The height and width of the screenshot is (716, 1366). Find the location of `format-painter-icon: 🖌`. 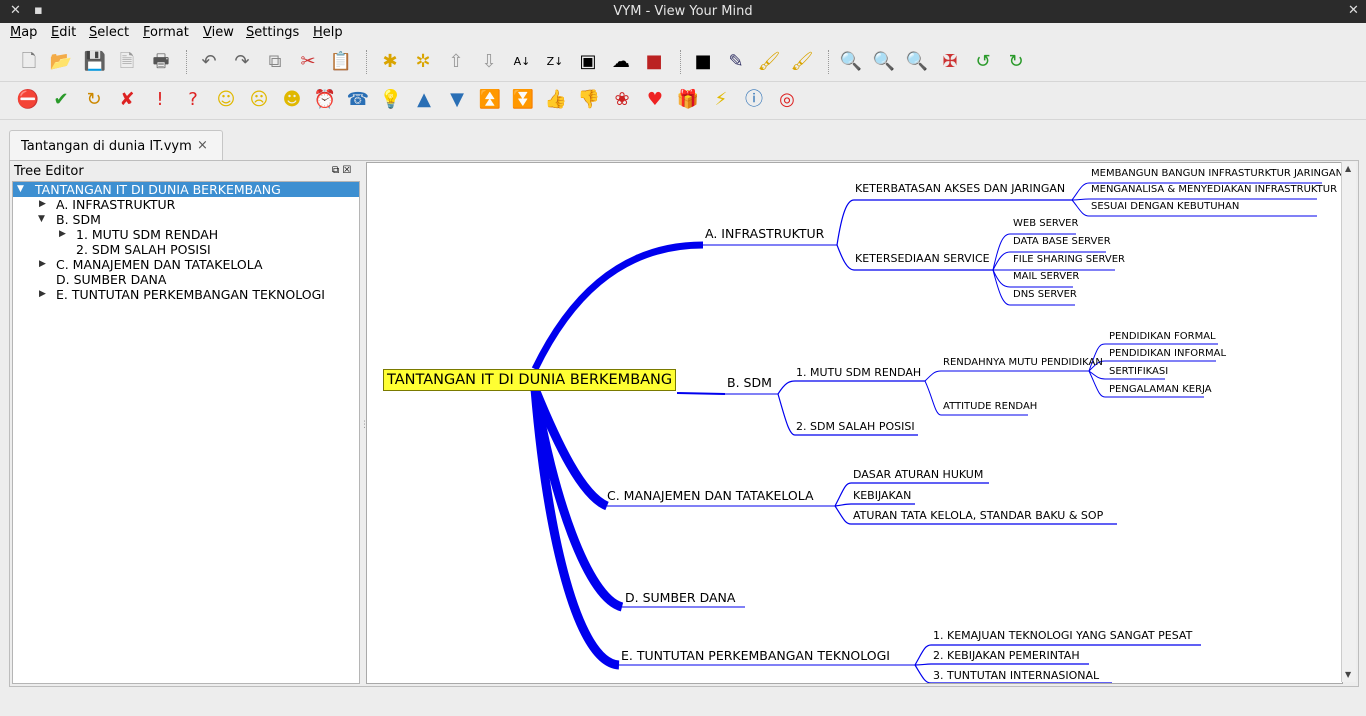

format-painter-icon: 🖌 is located at coordinates (769, 62).